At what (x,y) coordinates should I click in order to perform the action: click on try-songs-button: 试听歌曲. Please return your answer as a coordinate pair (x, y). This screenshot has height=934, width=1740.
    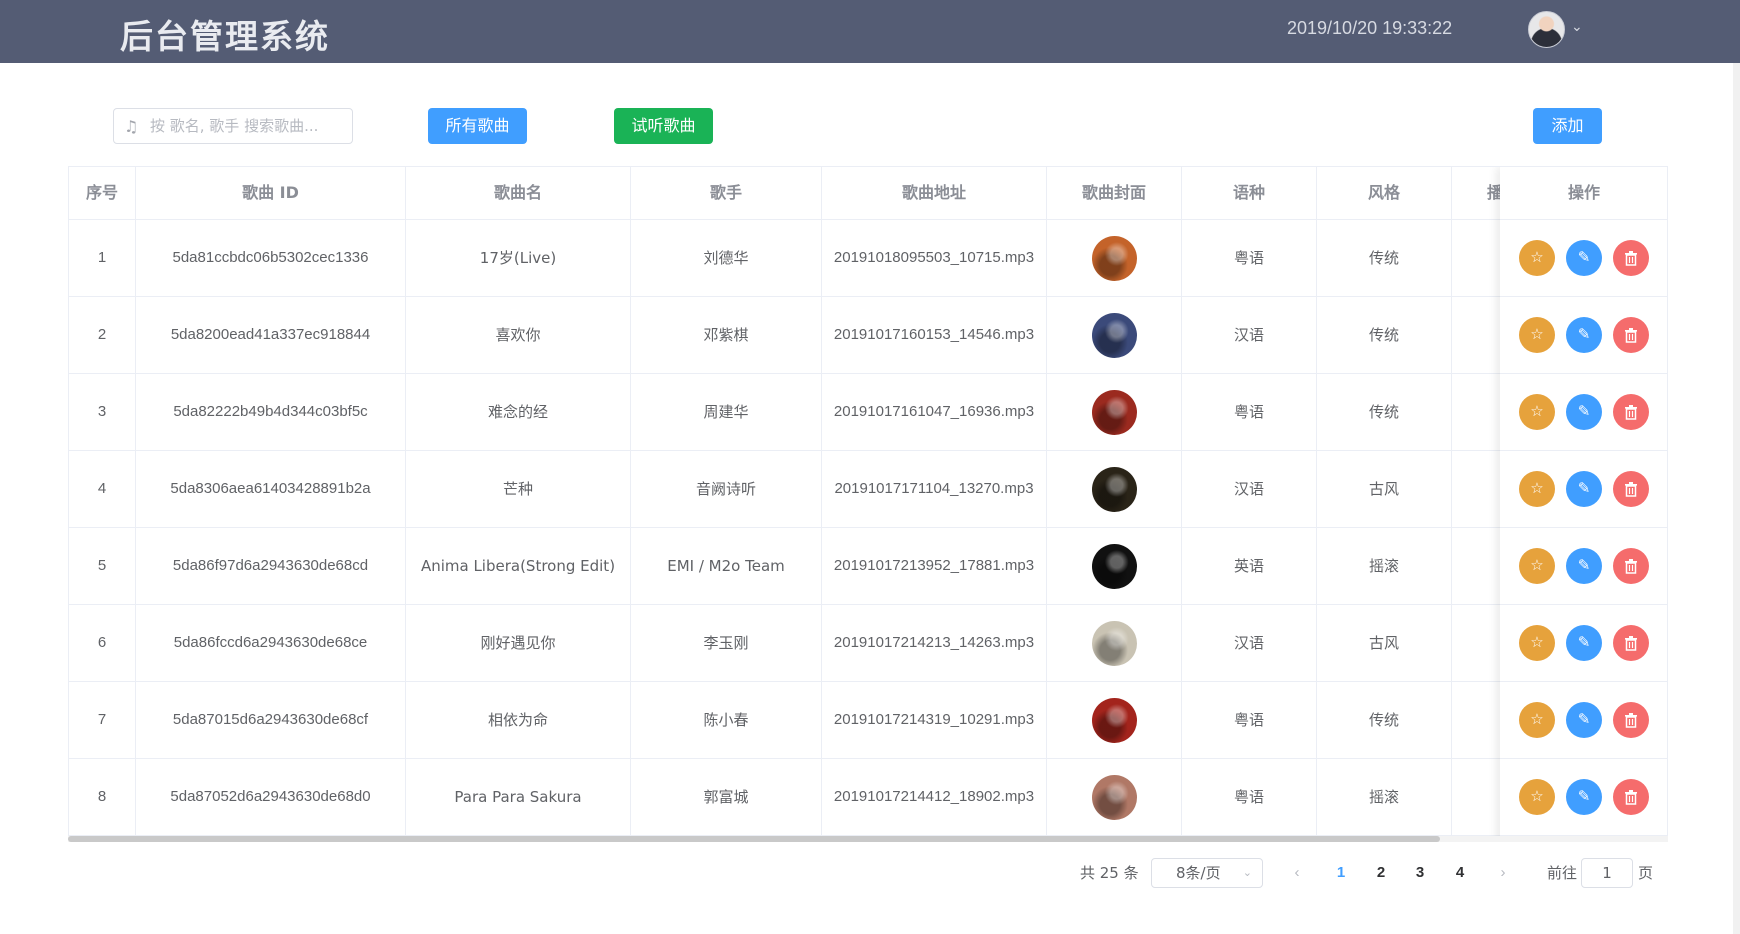
    Looking at the image, I should click on (663, 126).